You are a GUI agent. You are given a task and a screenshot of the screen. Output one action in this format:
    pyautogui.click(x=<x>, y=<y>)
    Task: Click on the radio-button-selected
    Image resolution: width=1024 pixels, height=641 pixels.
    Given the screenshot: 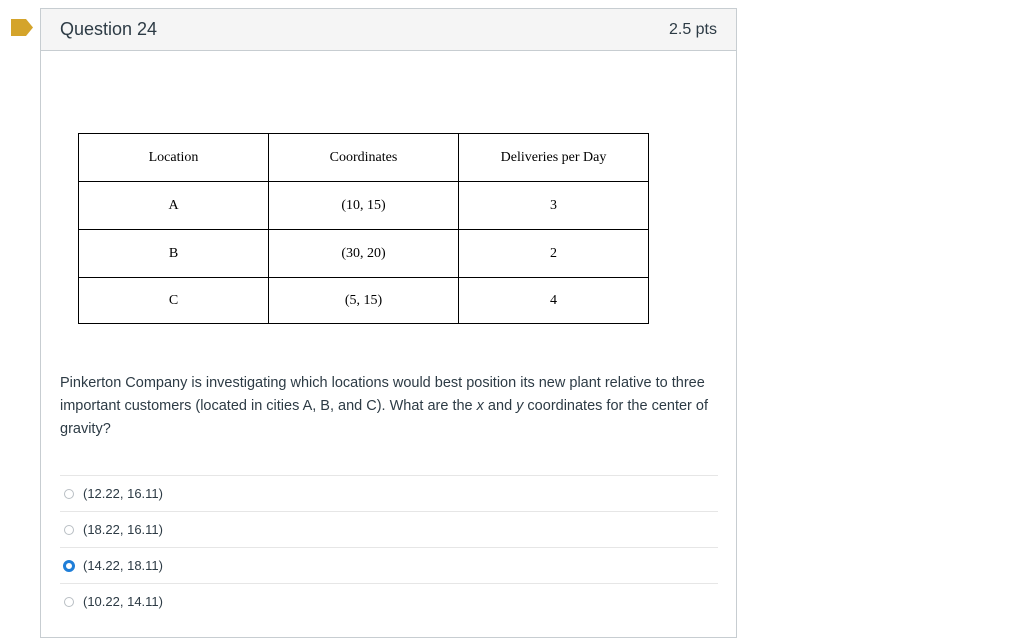 What is the action you would take?
    pyautogui.click(x=69, y=565)
    